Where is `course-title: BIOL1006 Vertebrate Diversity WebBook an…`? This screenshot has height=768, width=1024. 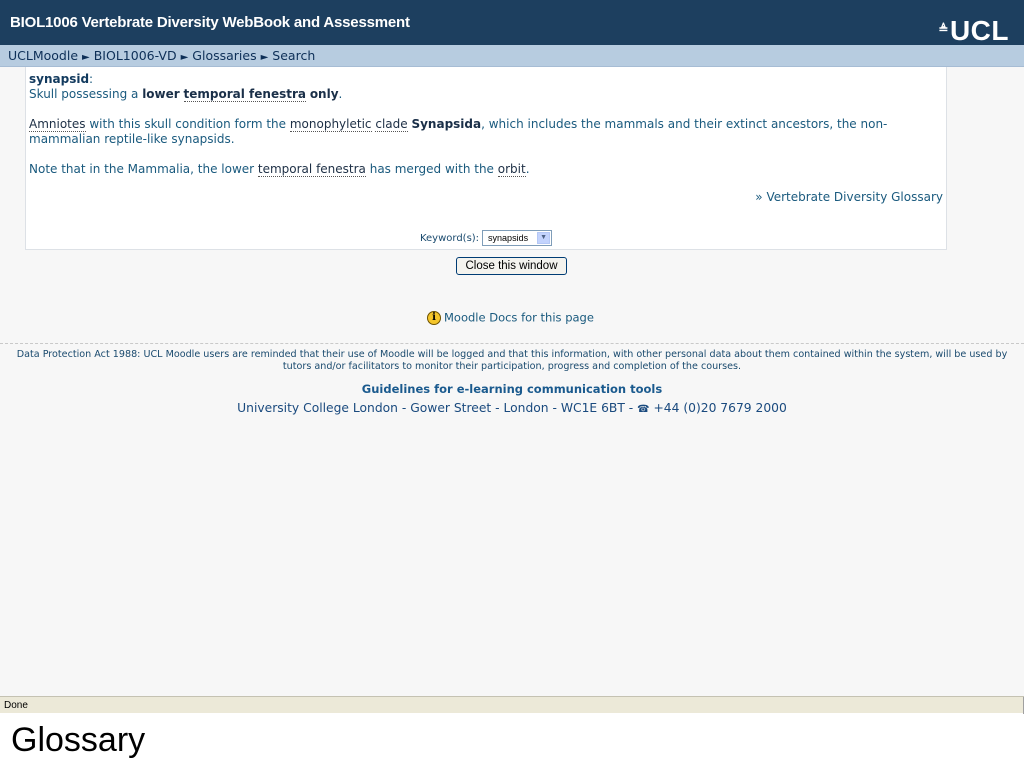
course-title: BIOL1006 Vertebrate Diversity WebBook an… is located at coordinates (210, 22).